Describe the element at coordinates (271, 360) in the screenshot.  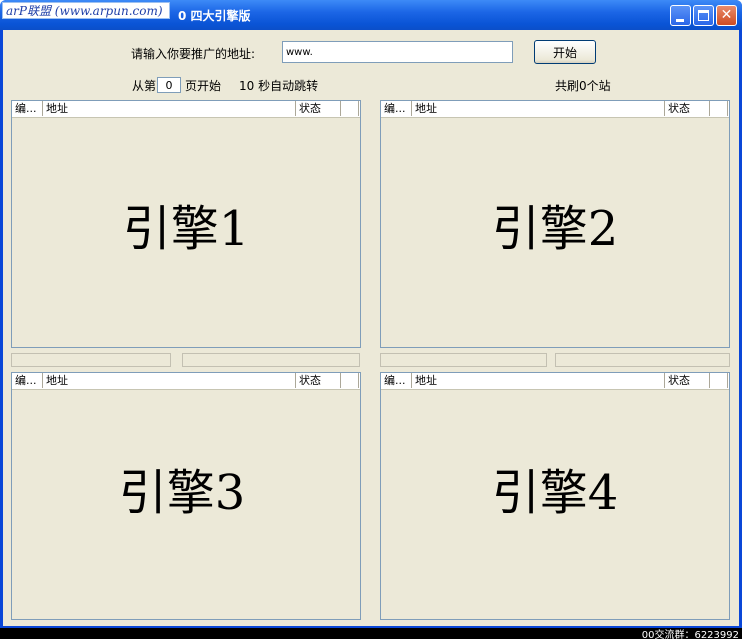
I see `engine-1-status-bar` at that location.